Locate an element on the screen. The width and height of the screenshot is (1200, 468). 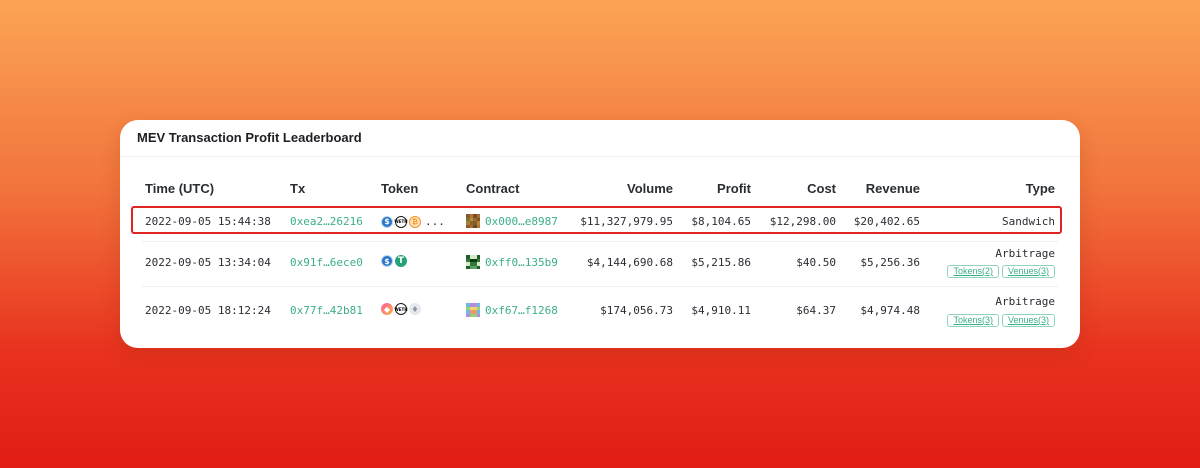
column-header-cost: Cost is located at coordinates (796, 188).